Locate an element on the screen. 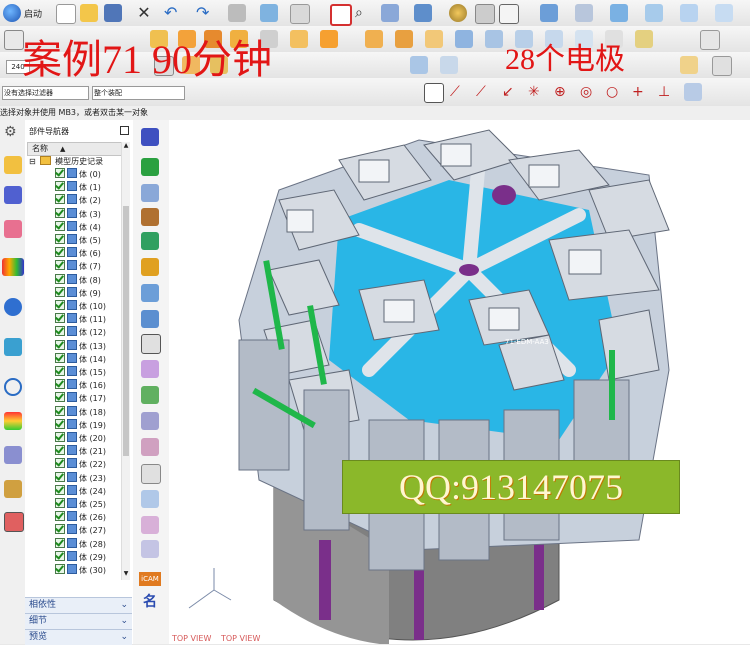  body-list-item: 体 (3) is located at coordinates (78, 214).